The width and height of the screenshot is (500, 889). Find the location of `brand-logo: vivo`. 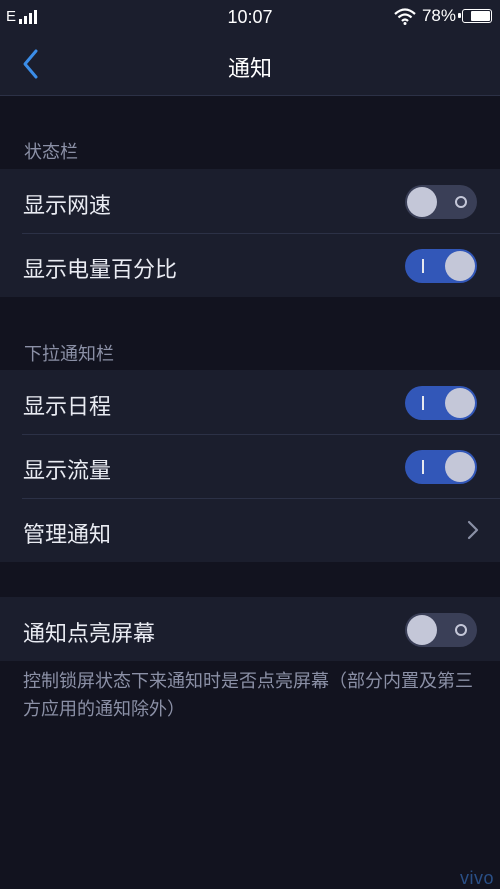

brand-logo: vivo is located at coordinates (476, 878).